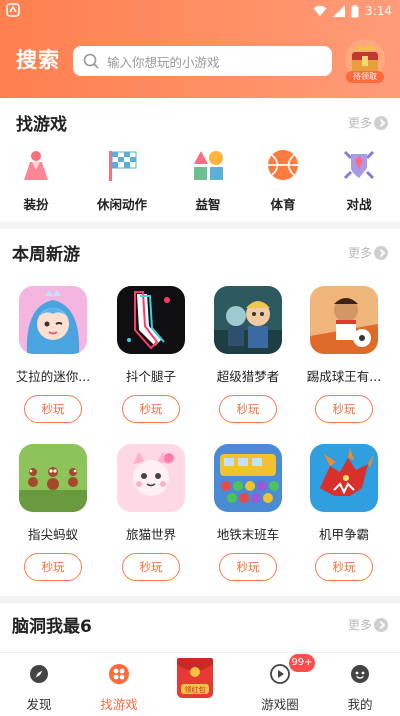 The height and width of the screenshot is (716, 400). I want to click on game-name: 抖个腿子, so click(150, 376).